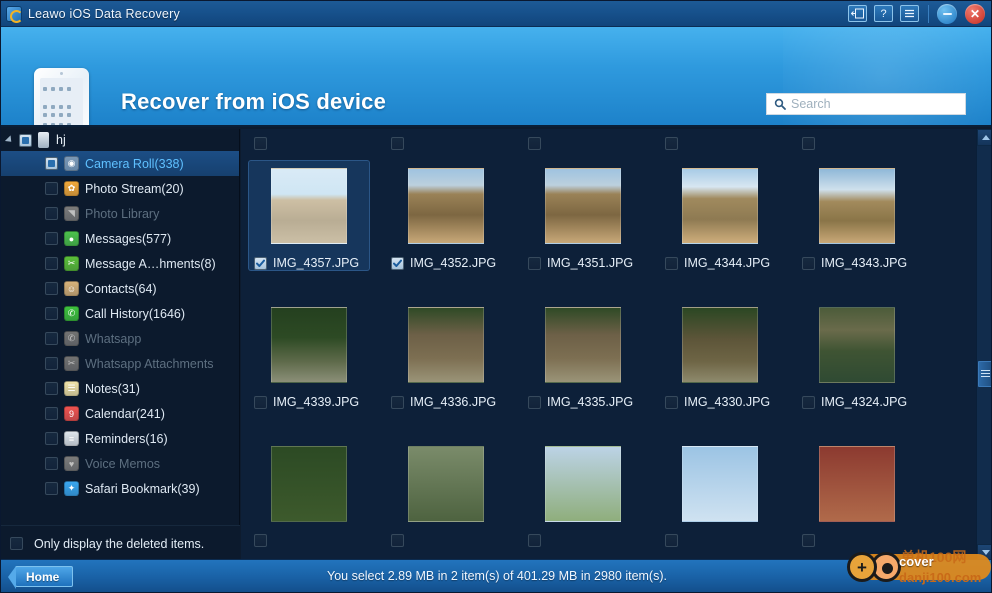 The height and width of the screenshot is (593, 992). I want to click on thumbnail-cell: IMG_4351.JPG, so click(583, 199).